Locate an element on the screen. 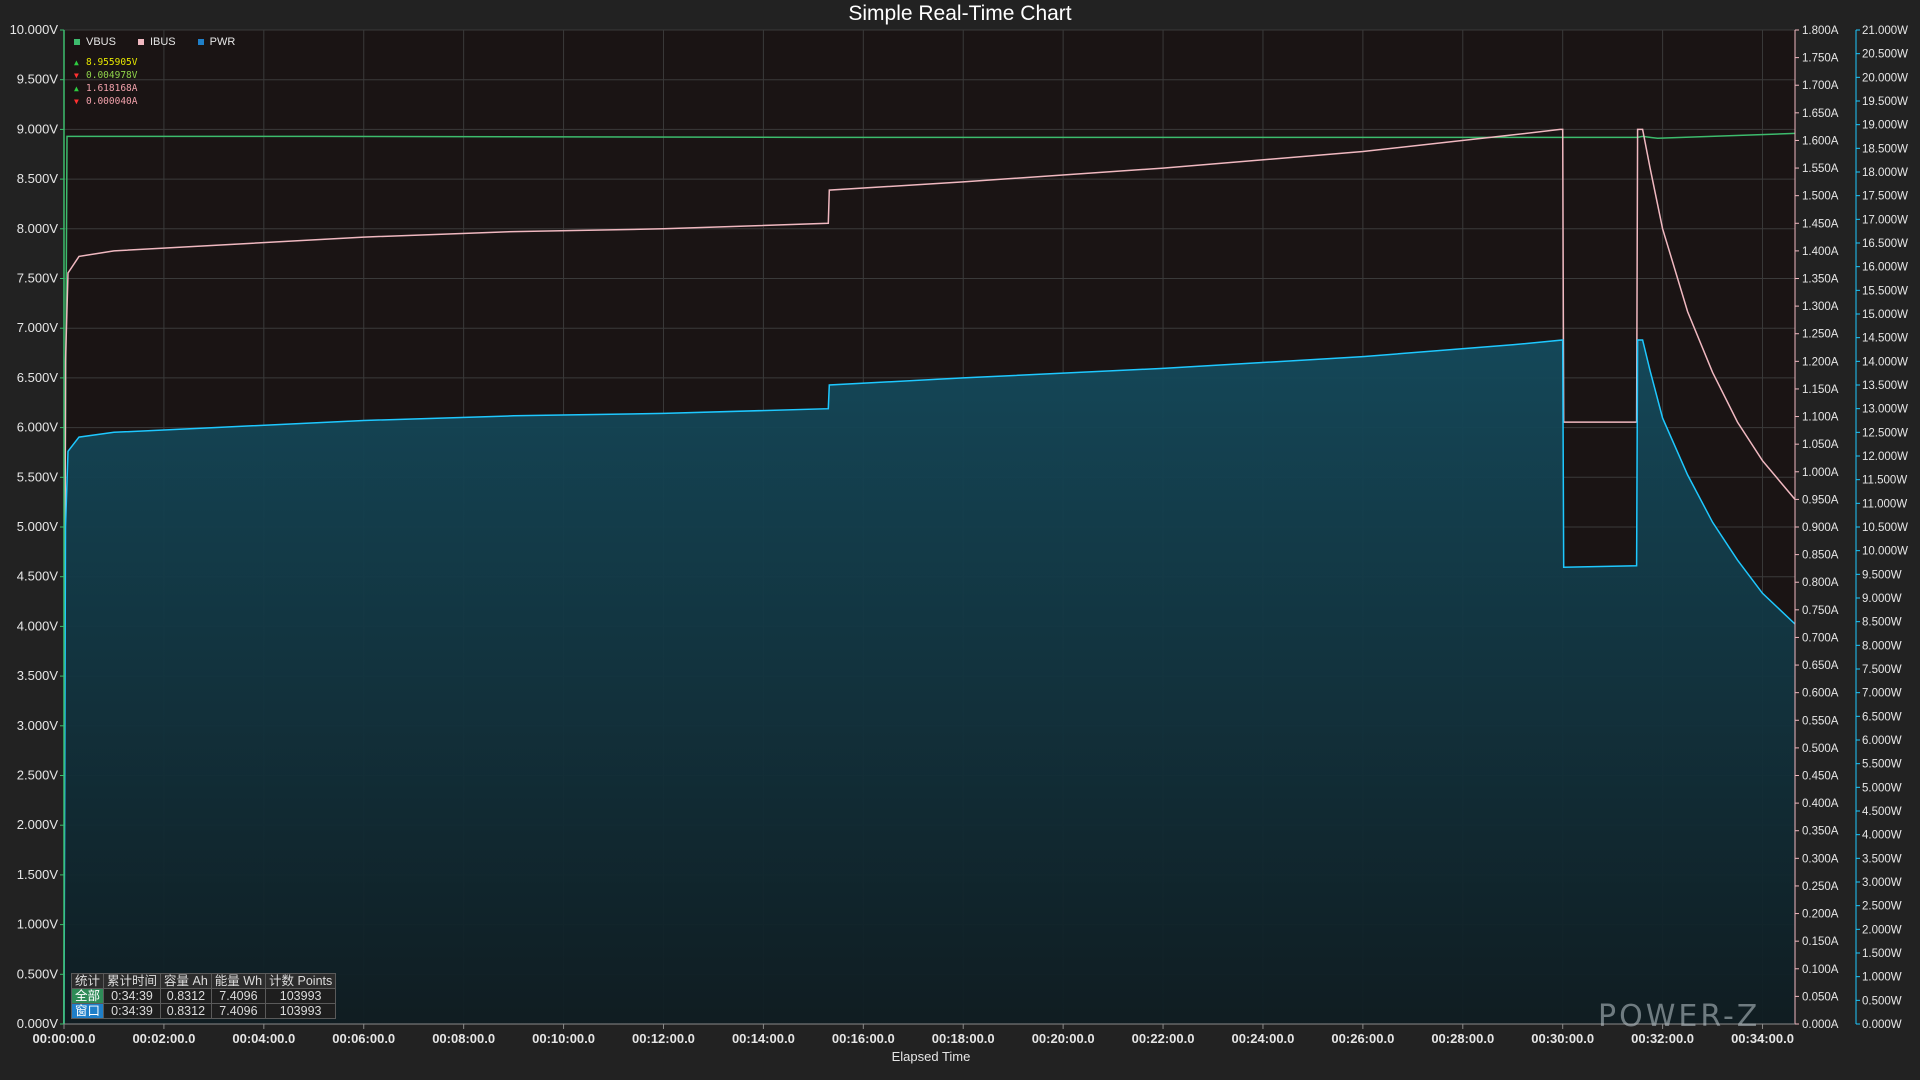  y-right2-tick-label: 8.500W is located at coordinates (1882, 623).